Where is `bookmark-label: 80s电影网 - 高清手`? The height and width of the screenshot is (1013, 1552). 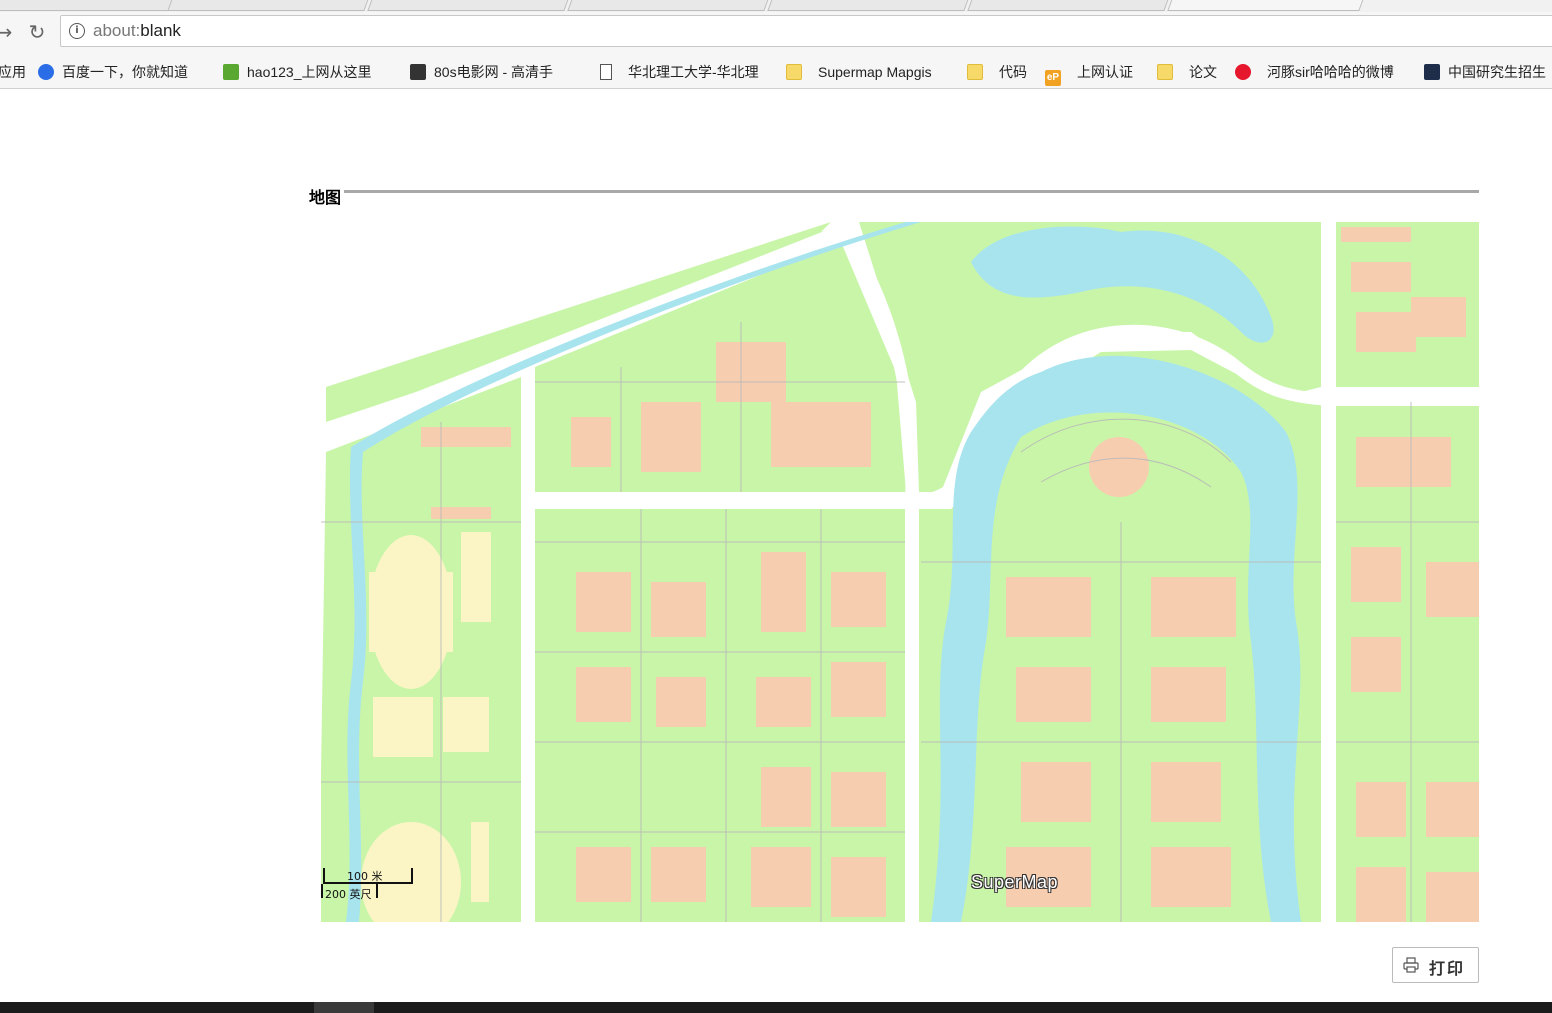
bookmark-label: 80s电影网 - 高清手 is located at coordinates (494, 72).